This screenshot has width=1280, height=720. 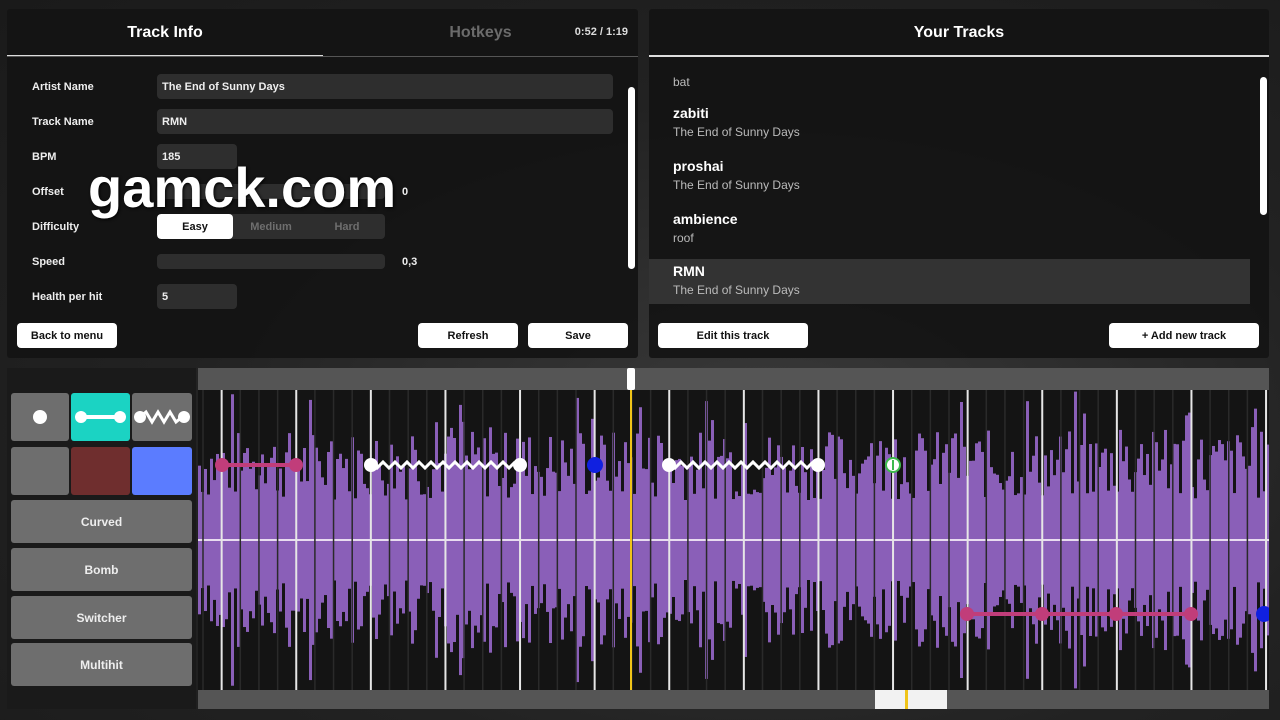 What do you see at coordinates (67, 296) in the screenshot?
I see `health-label: Health per hit` at bounding box center [67, 296].